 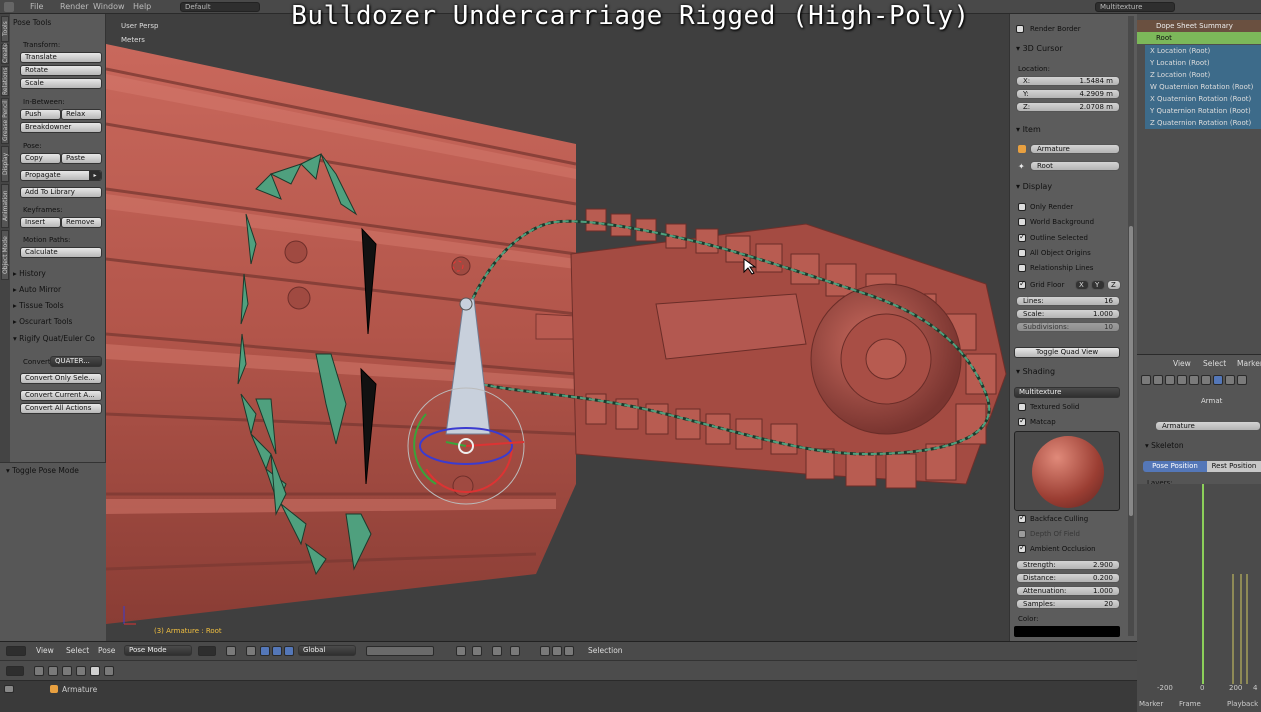 I want to click on texture-filter-icon, so click(x=95, y=671).